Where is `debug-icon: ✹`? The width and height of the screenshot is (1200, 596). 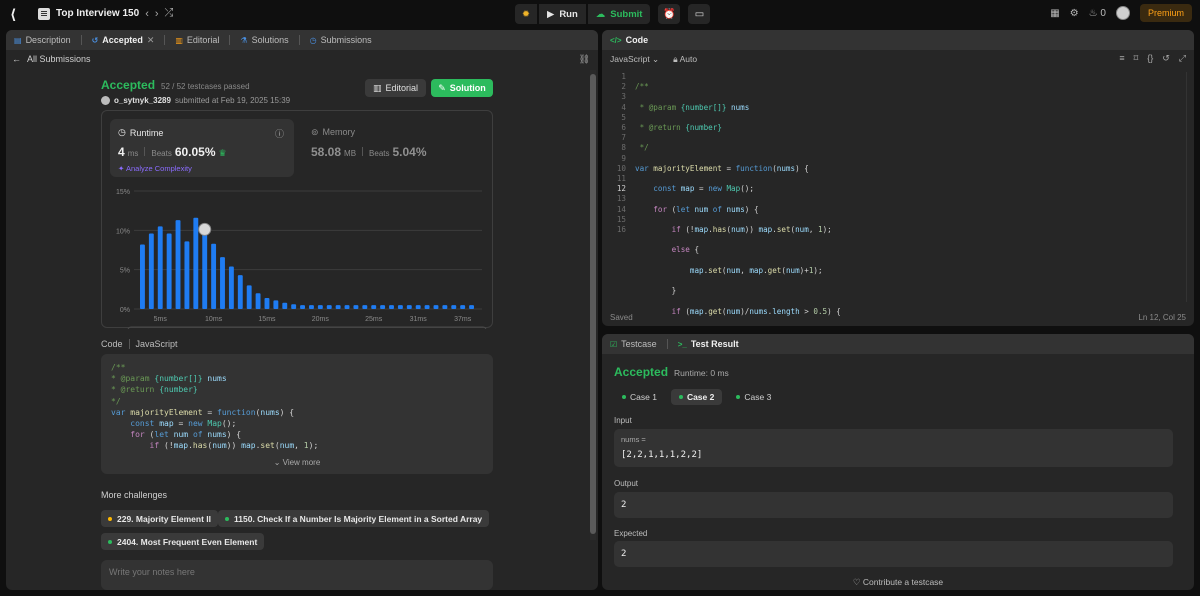
debug-icon: ✹ is located at coordinates (526, 14).